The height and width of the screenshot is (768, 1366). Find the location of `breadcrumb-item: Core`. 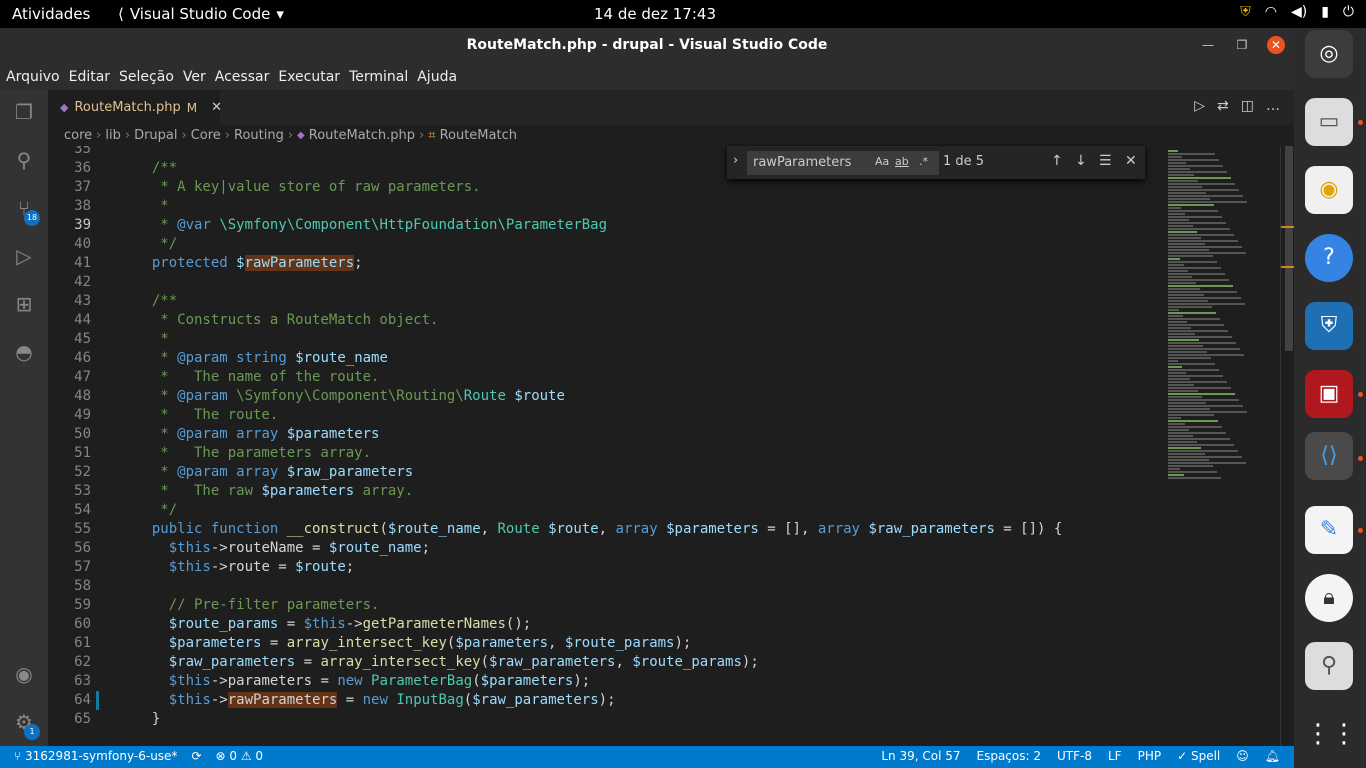

breadcrumb-item: Core is located at coordinates (206, 135).